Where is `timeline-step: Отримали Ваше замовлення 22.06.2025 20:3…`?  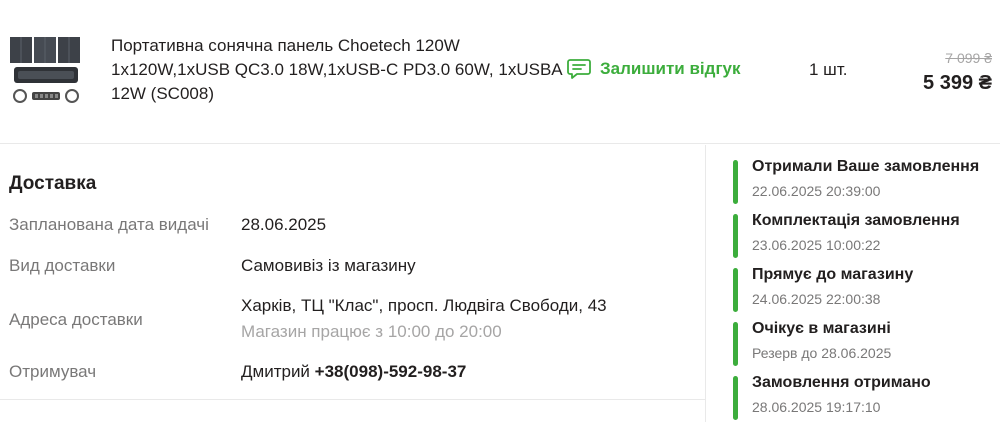
timeline-step: Отримали Ваше замовлення 22.06.2025 20:3… is located at coordinates (866, 182).